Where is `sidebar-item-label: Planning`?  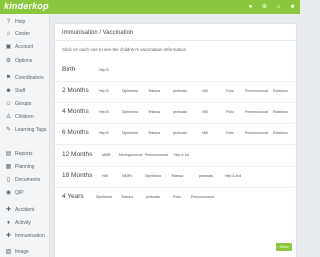 sidebar-item-label: Planning is located at coordinates (25, 167).